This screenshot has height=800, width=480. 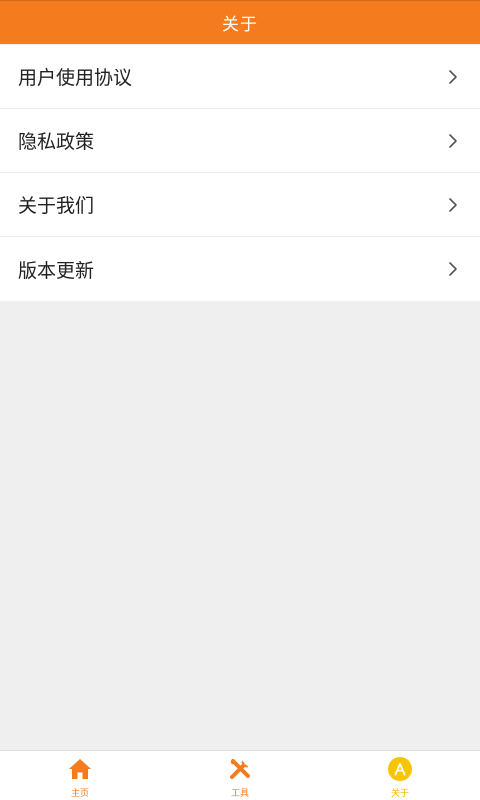 I want to click on tab-home: 主页, so click(x=80, y=775).